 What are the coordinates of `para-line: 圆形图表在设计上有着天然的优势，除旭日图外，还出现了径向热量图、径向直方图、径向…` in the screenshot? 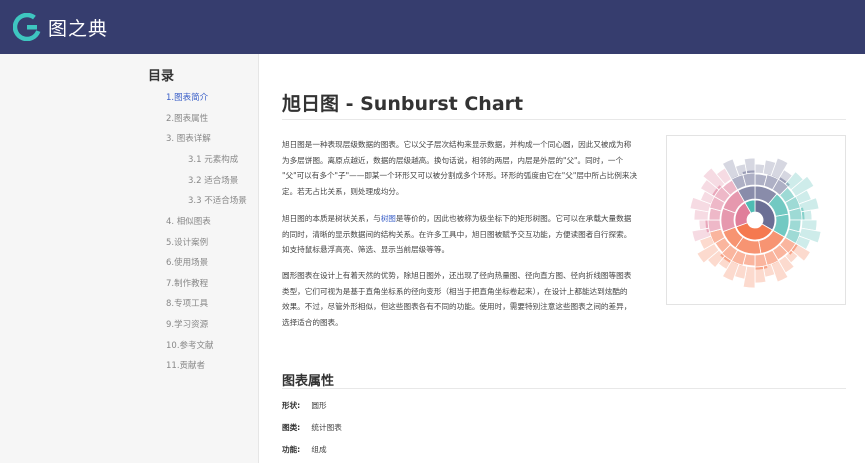 It's located at (457, 275).